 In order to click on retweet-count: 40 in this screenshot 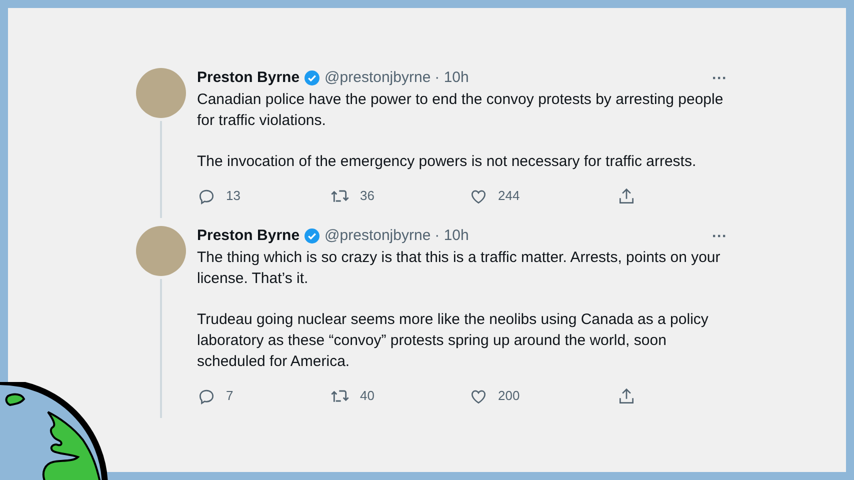, I will do `click(367, 396)`.